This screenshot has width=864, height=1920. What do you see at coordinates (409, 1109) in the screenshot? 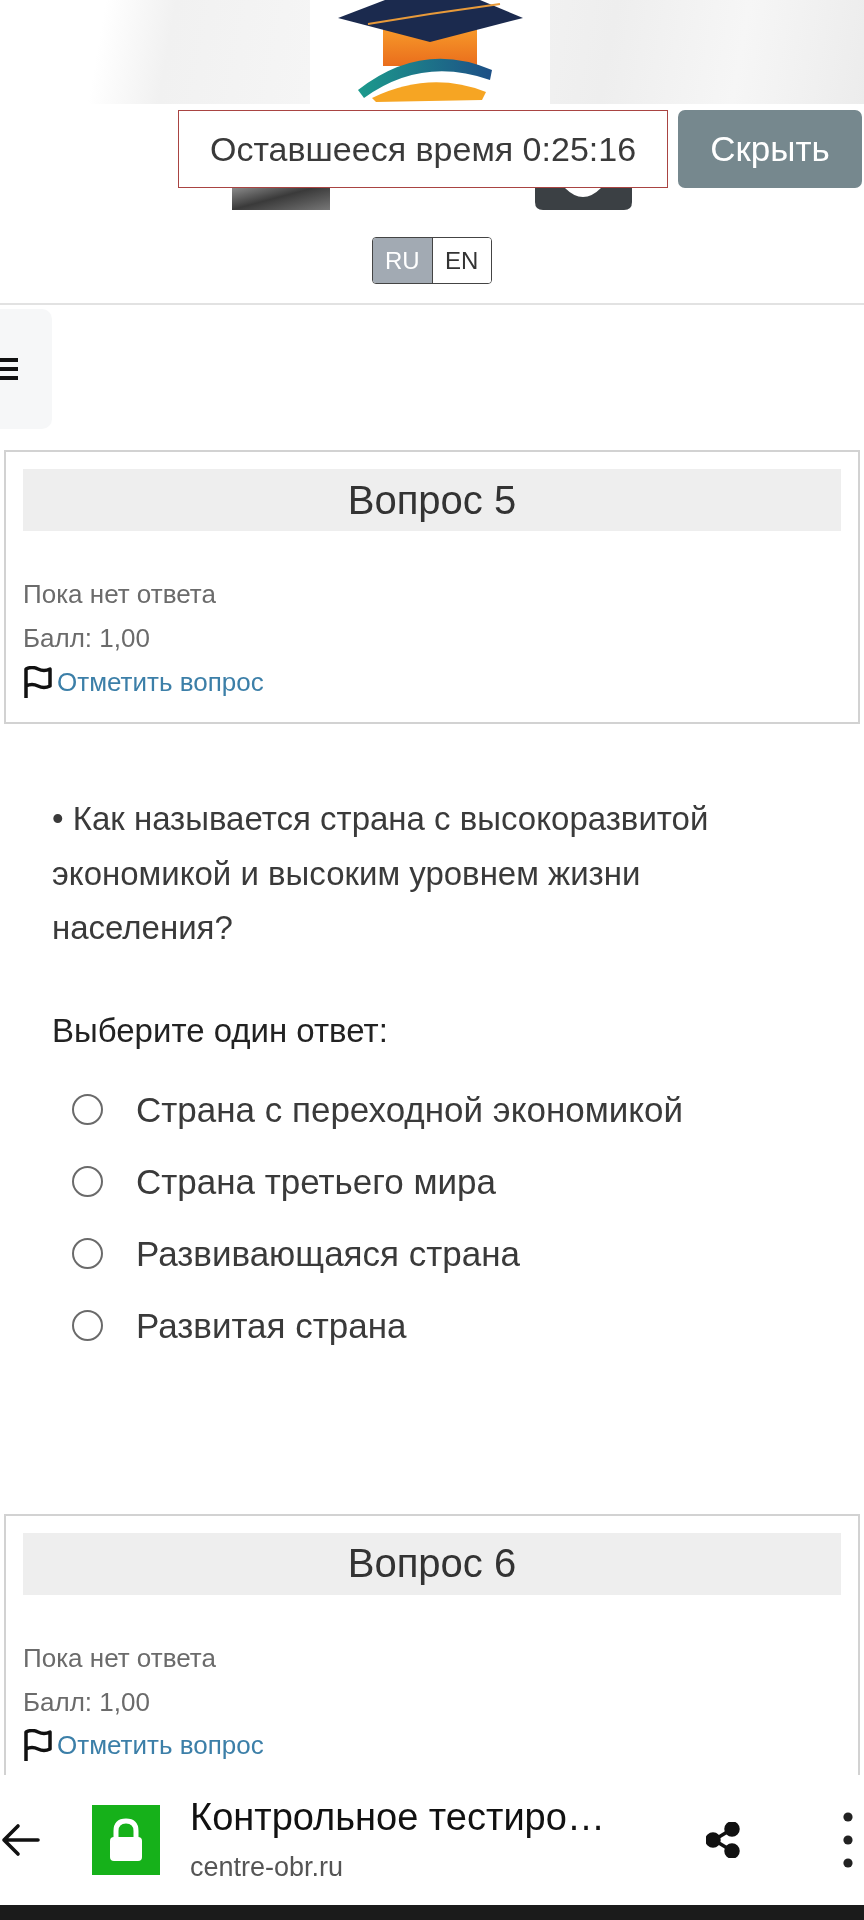
I see `option-label: Страна с переходной экономикой` at bounding box center [409, 1109].